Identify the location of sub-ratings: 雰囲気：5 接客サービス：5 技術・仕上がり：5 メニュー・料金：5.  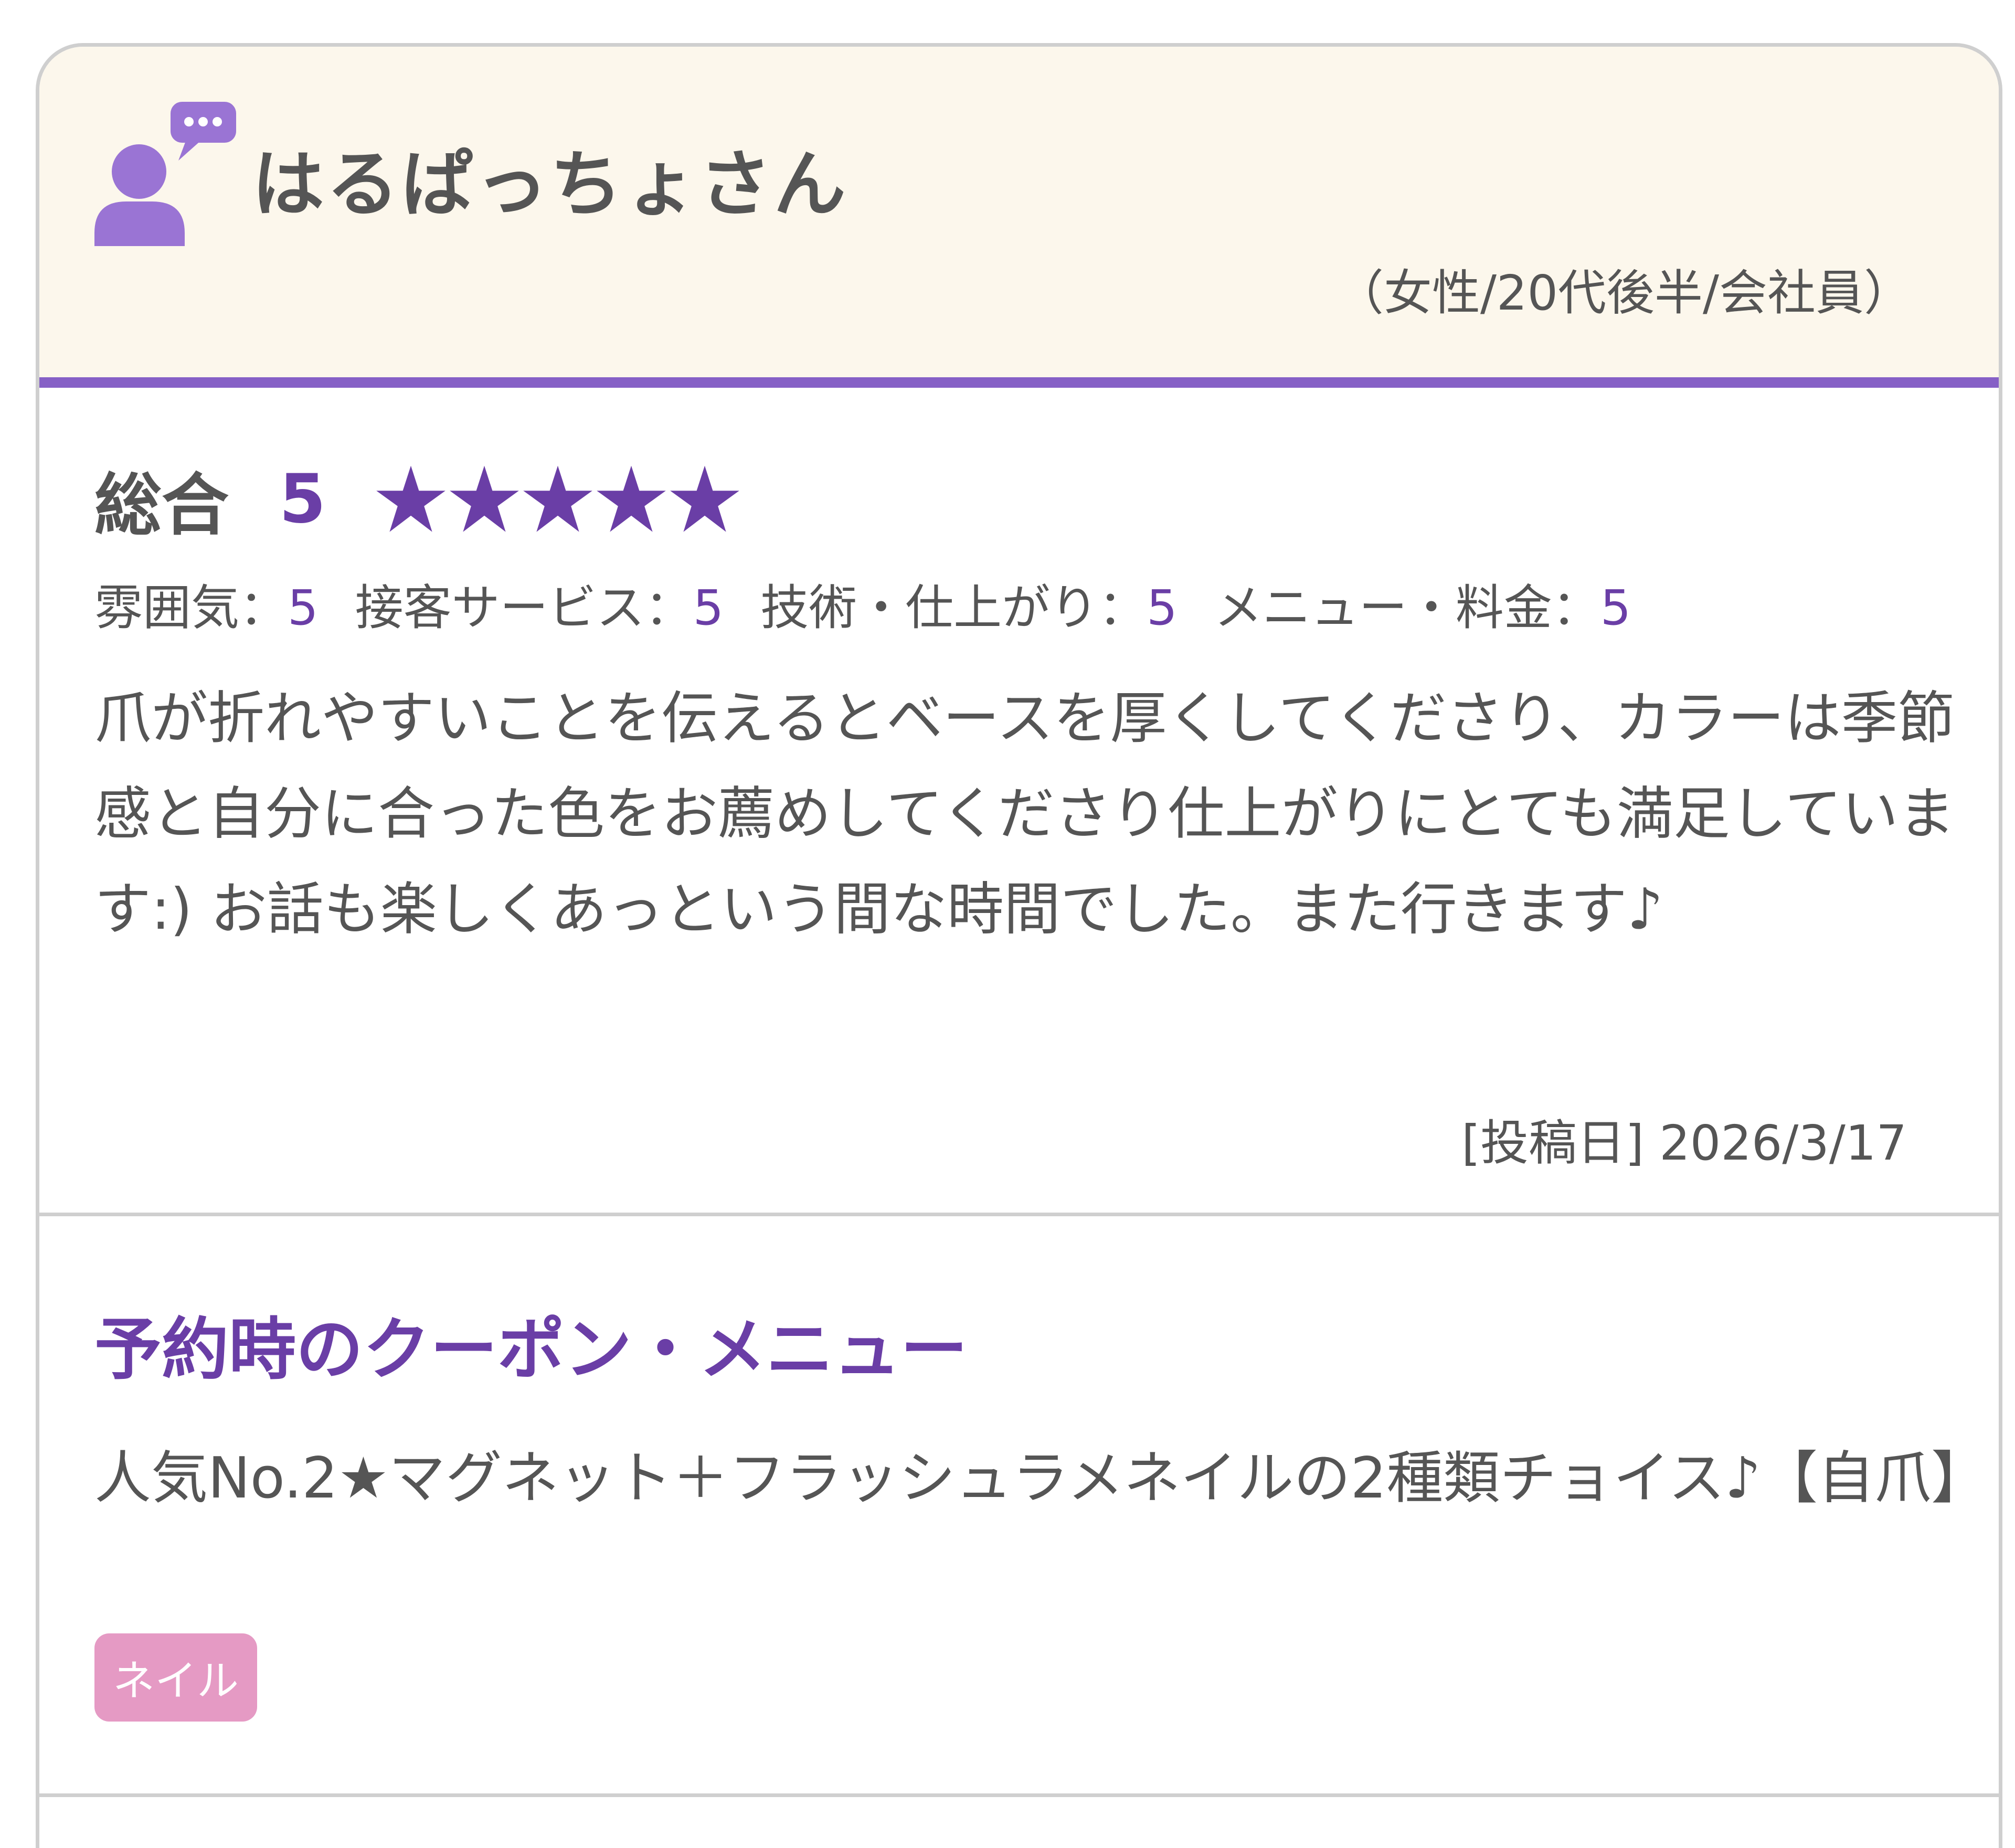
(881, 604).